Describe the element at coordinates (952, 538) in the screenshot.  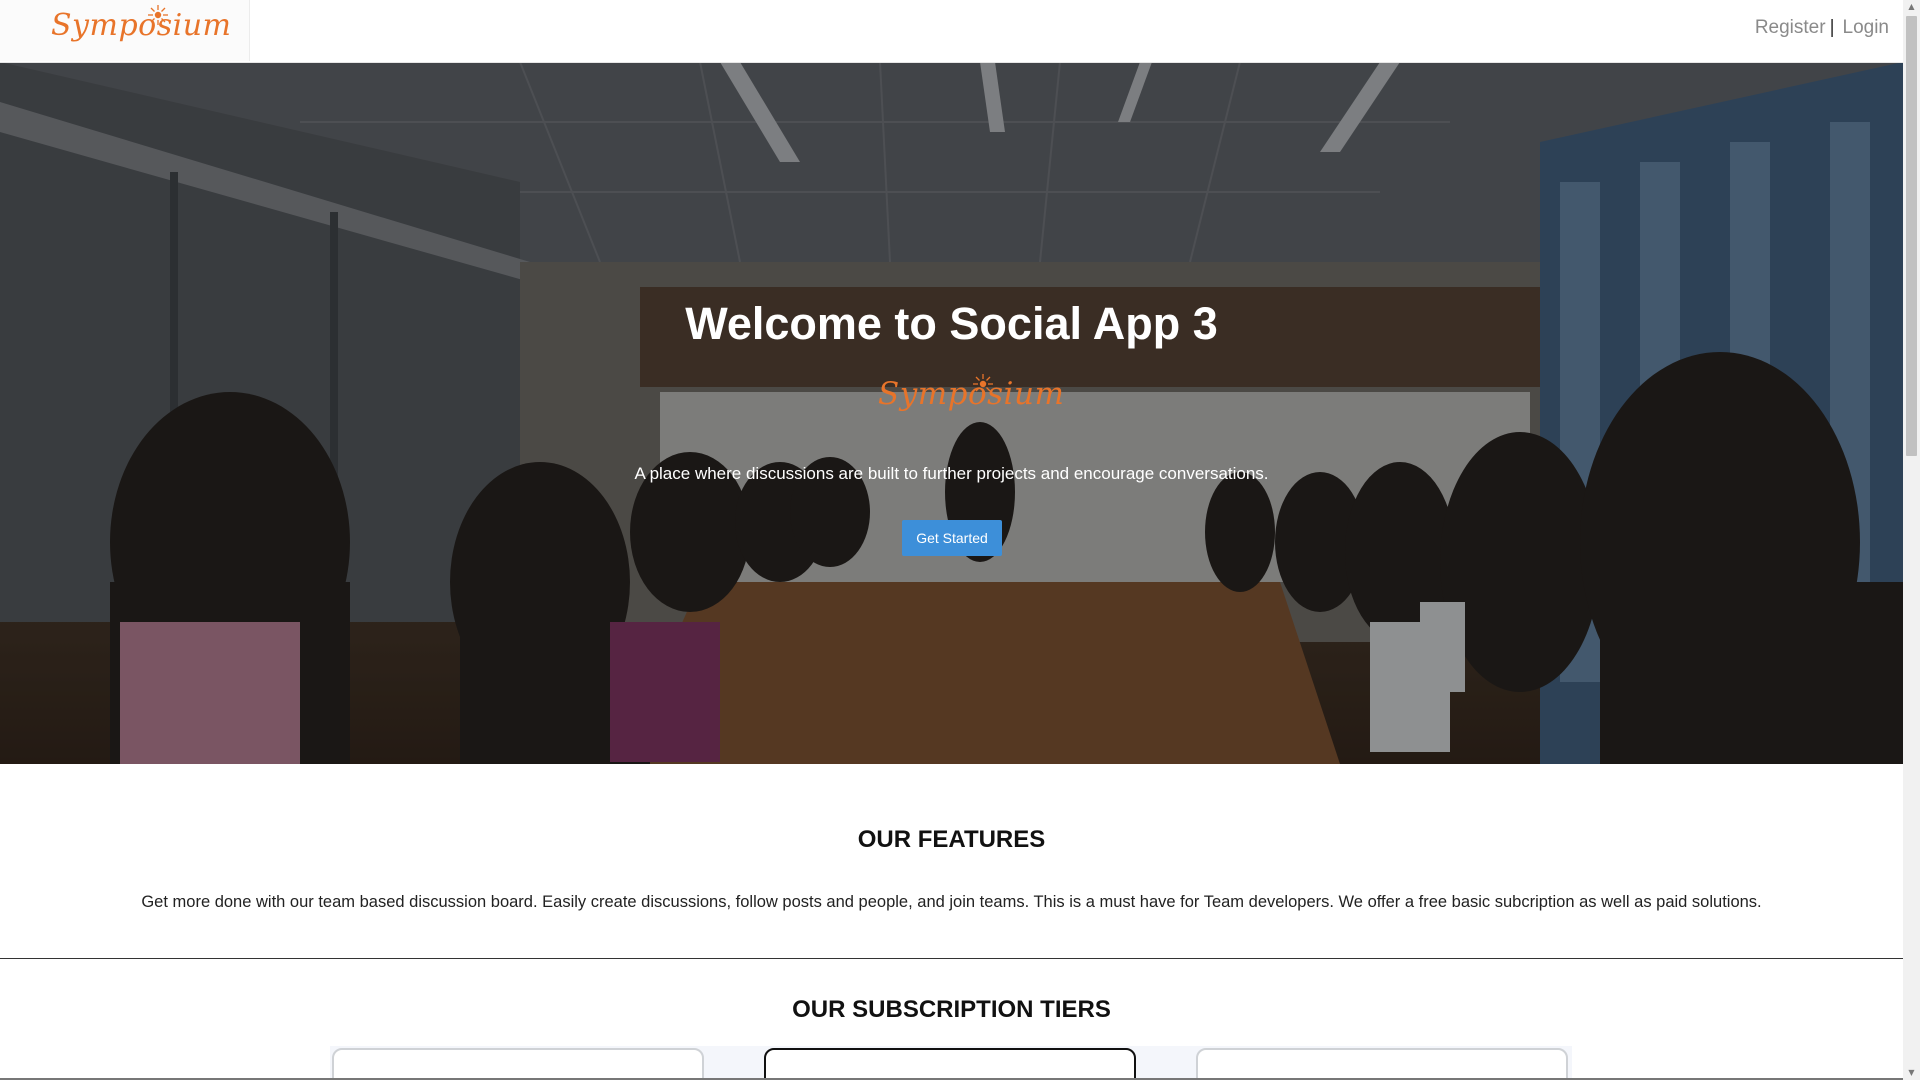
I see `get-started-button: Get Started` at that location.